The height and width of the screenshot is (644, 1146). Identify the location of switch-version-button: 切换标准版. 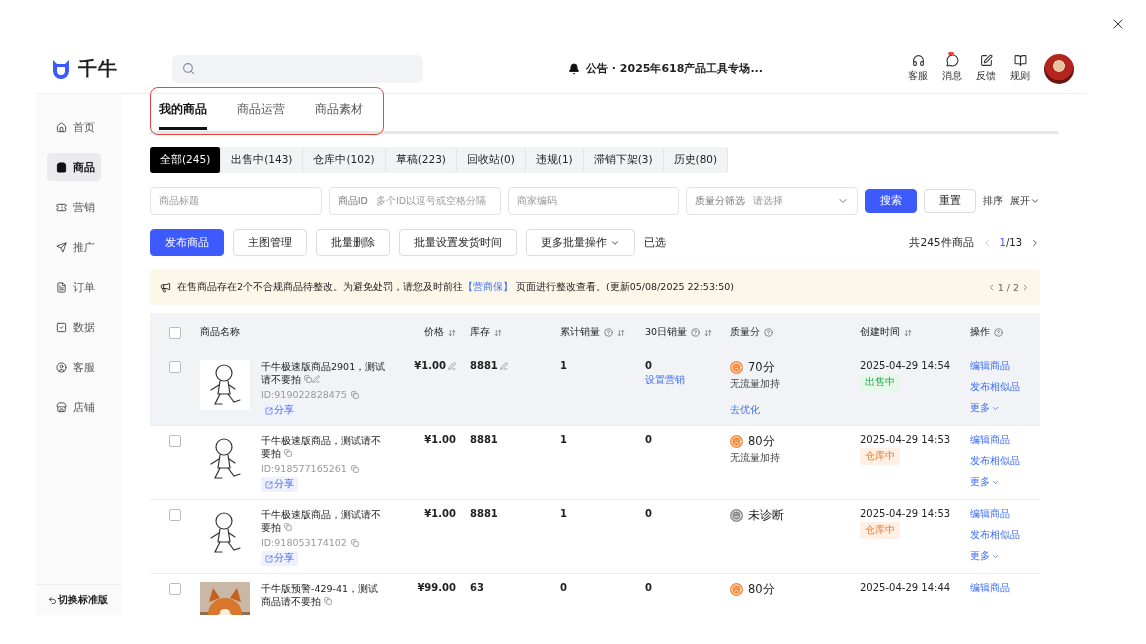
(78, 600).